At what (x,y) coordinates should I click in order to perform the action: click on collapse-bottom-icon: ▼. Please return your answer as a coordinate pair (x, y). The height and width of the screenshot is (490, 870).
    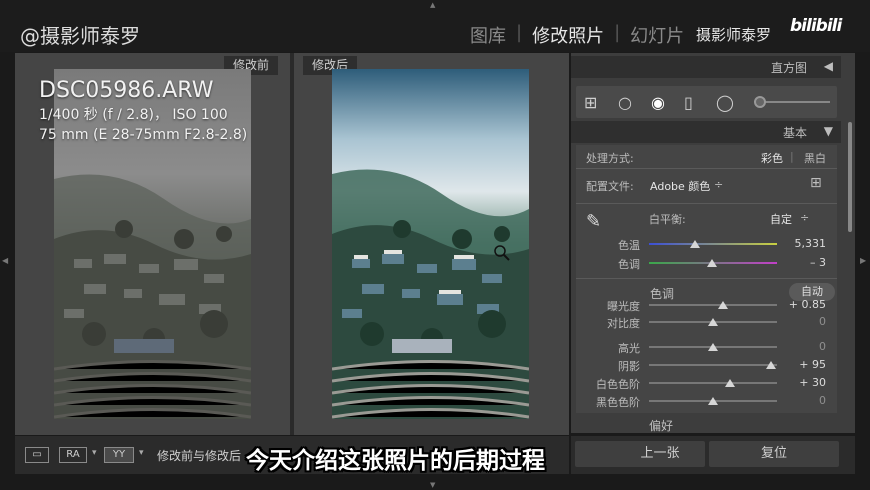
    Looking at the image, I should click on (432, 485).